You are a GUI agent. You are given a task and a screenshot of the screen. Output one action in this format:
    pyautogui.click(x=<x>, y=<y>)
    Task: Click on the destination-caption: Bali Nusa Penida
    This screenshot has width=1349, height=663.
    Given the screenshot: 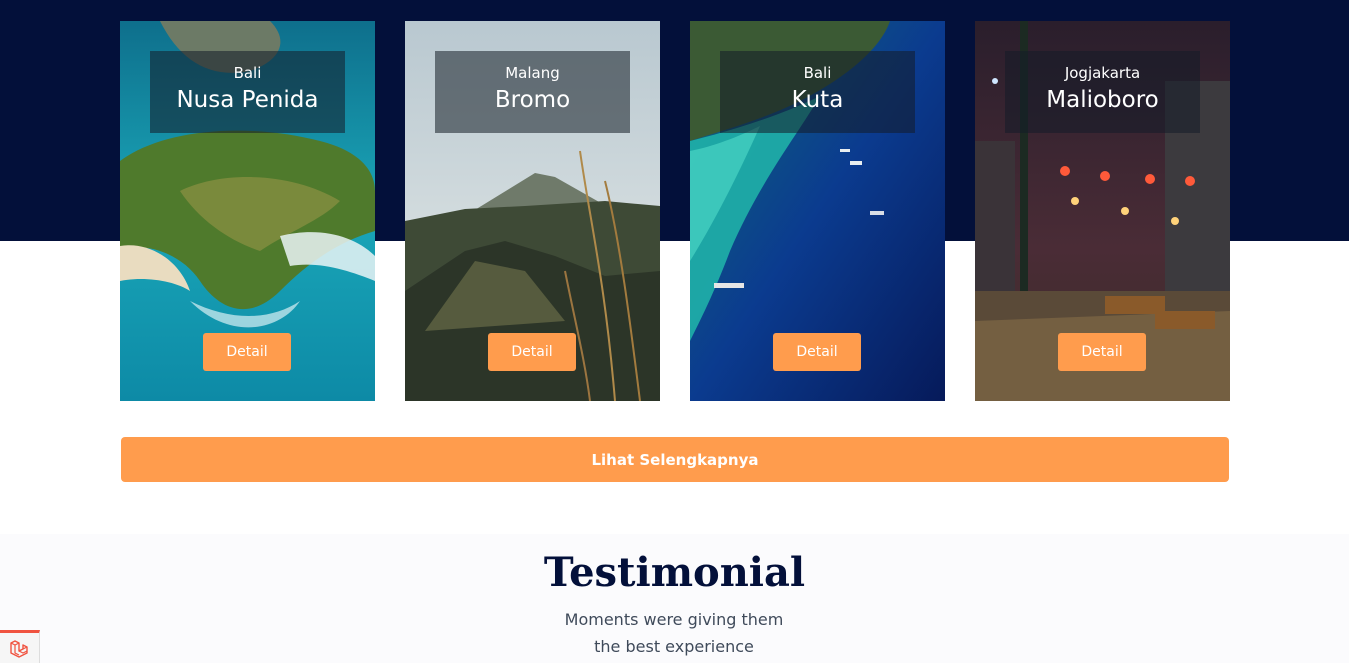 What is the action you would take?
    pyautogui.click(x=247, y=92)
    